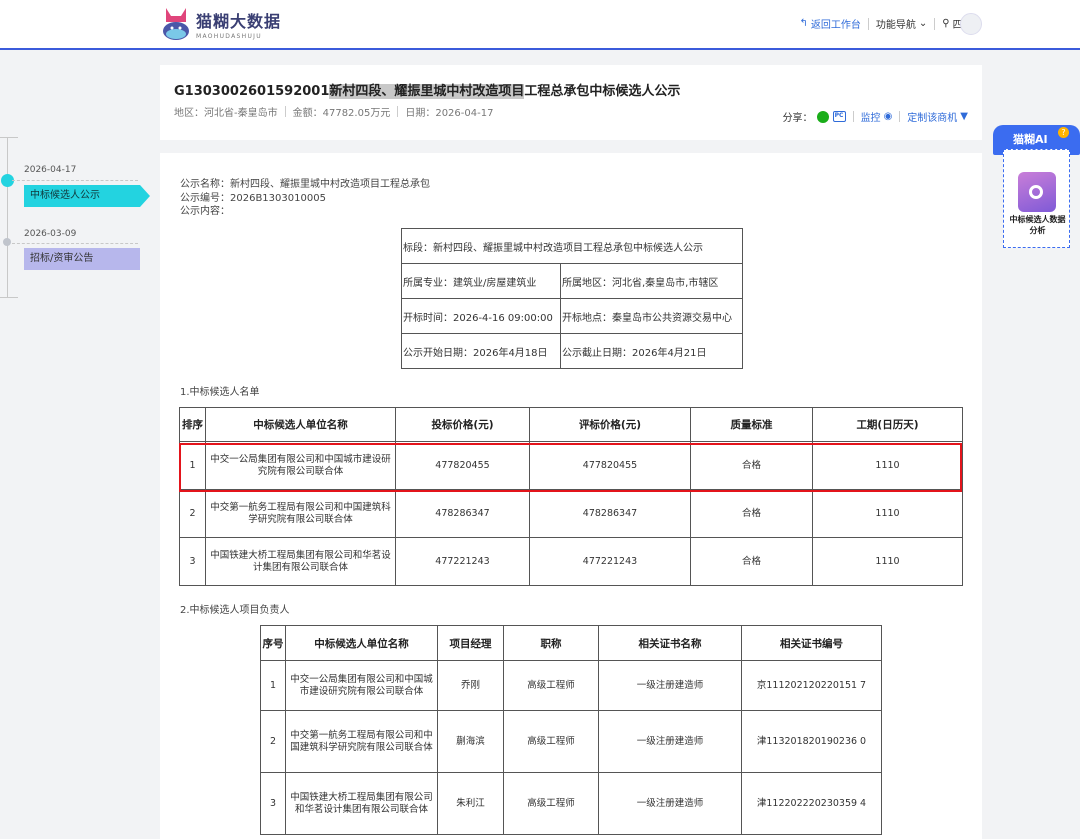  What do you see at coordinates (610, 561) in the screenshot?
I see `cell-eval: 477221243` at bounding box center [610, 561].